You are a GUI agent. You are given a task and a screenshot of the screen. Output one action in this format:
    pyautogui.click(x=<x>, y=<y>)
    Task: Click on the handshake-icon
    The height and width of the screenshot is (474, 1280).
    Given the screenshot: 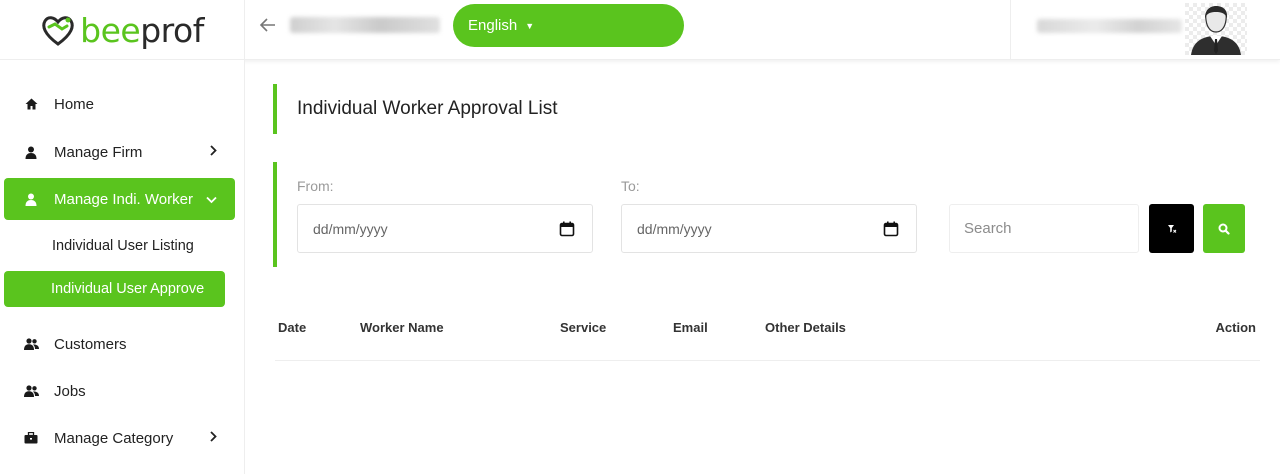 What is the action you would take?
    pyautogui.click(x=58, y=31)
    